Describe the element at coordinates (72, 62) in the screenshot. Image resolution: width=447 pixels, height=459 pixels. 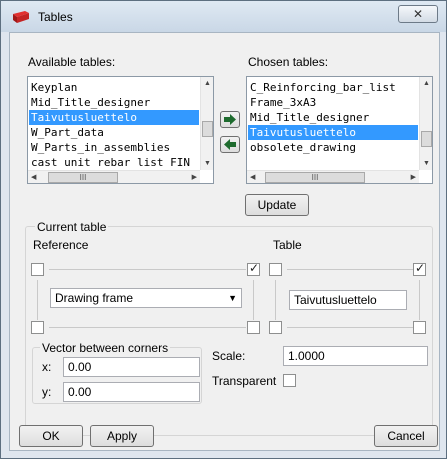
I see `available-tables-label: Available tables:` at that location.